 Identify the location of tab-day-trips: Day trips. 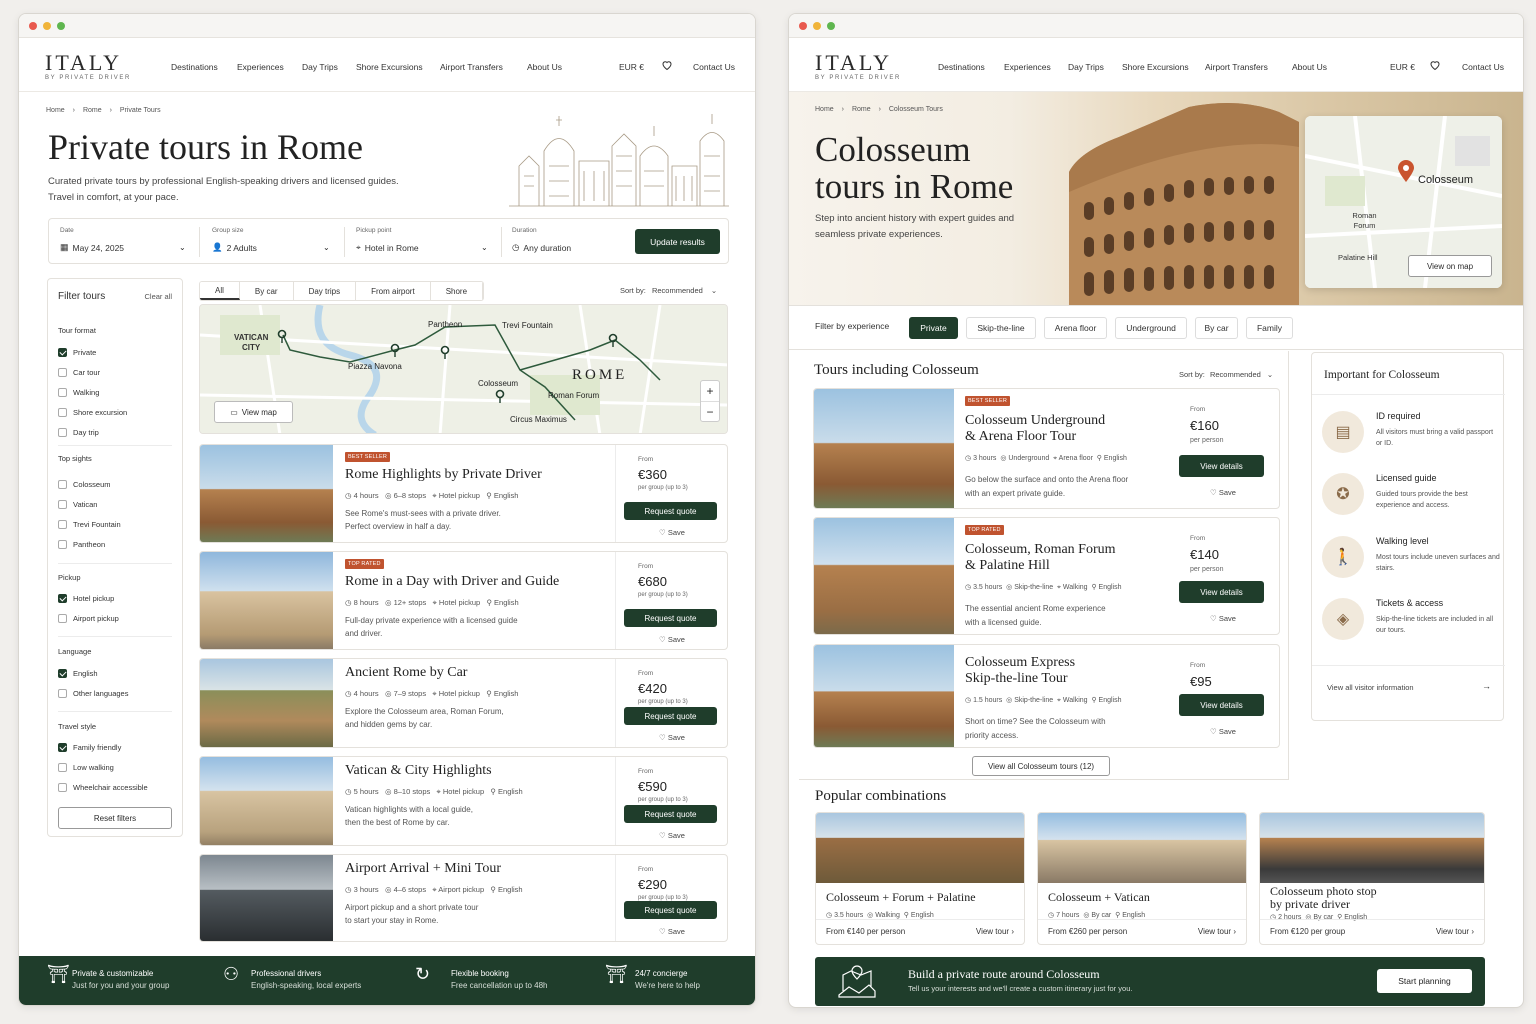
(325, 291).